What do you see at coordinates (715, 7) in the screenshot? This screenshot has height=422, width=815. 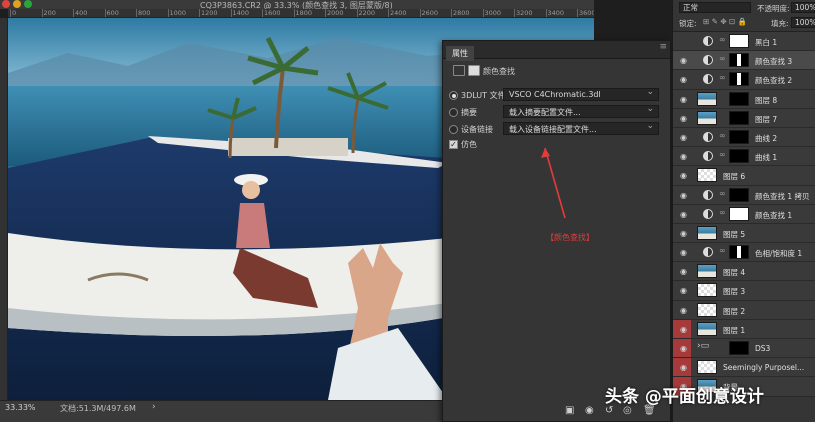 I see `blend-mode-select: 正常` at bounding box center [715, 7].